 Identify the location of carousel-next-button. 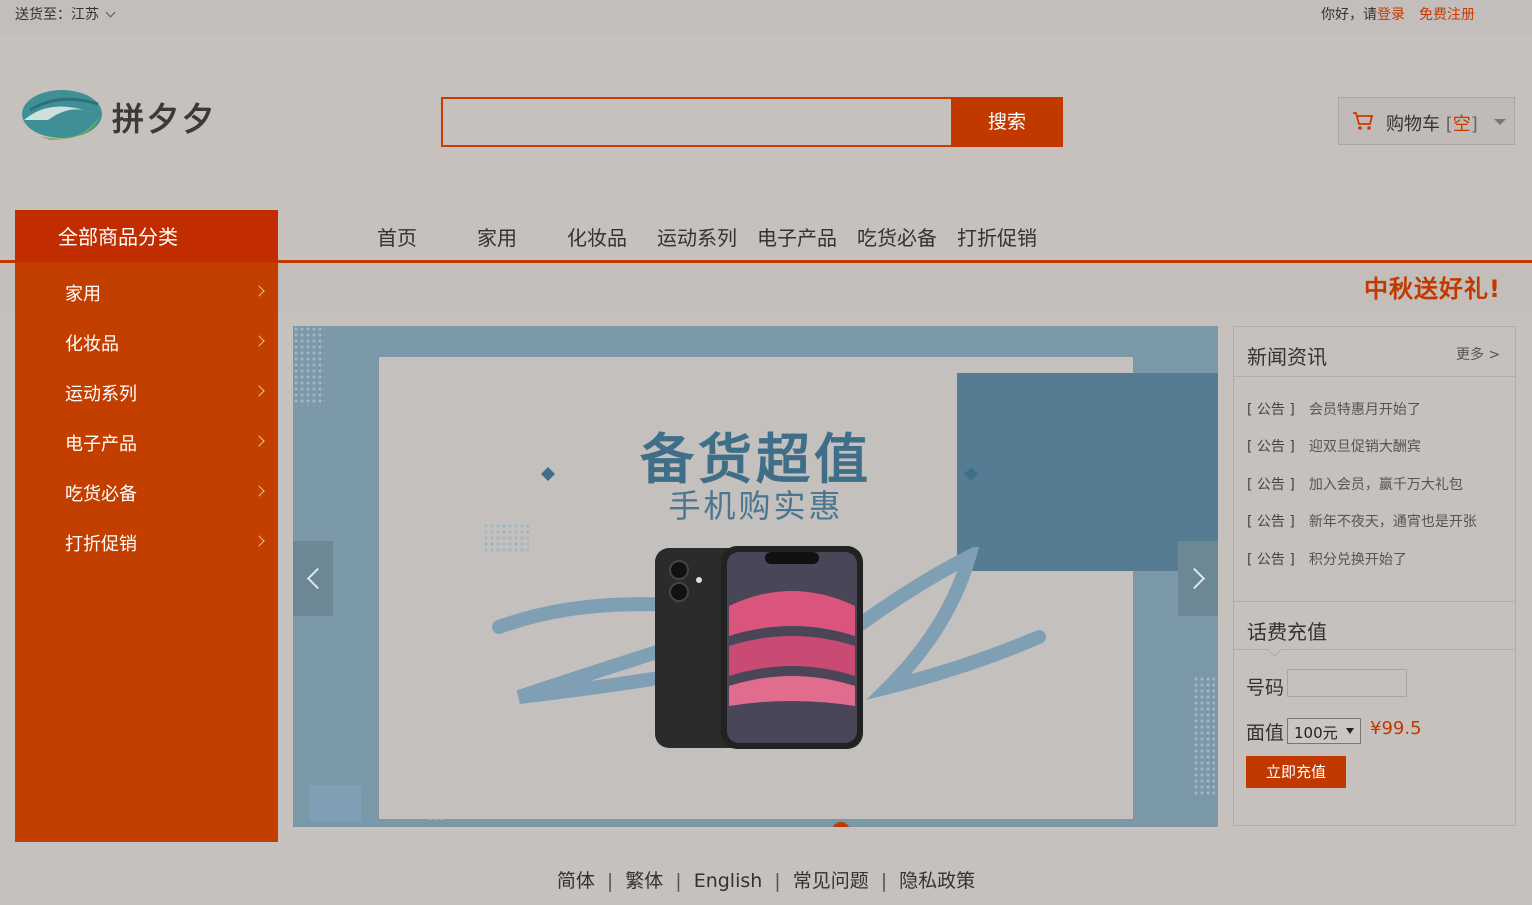
(1198, 578).